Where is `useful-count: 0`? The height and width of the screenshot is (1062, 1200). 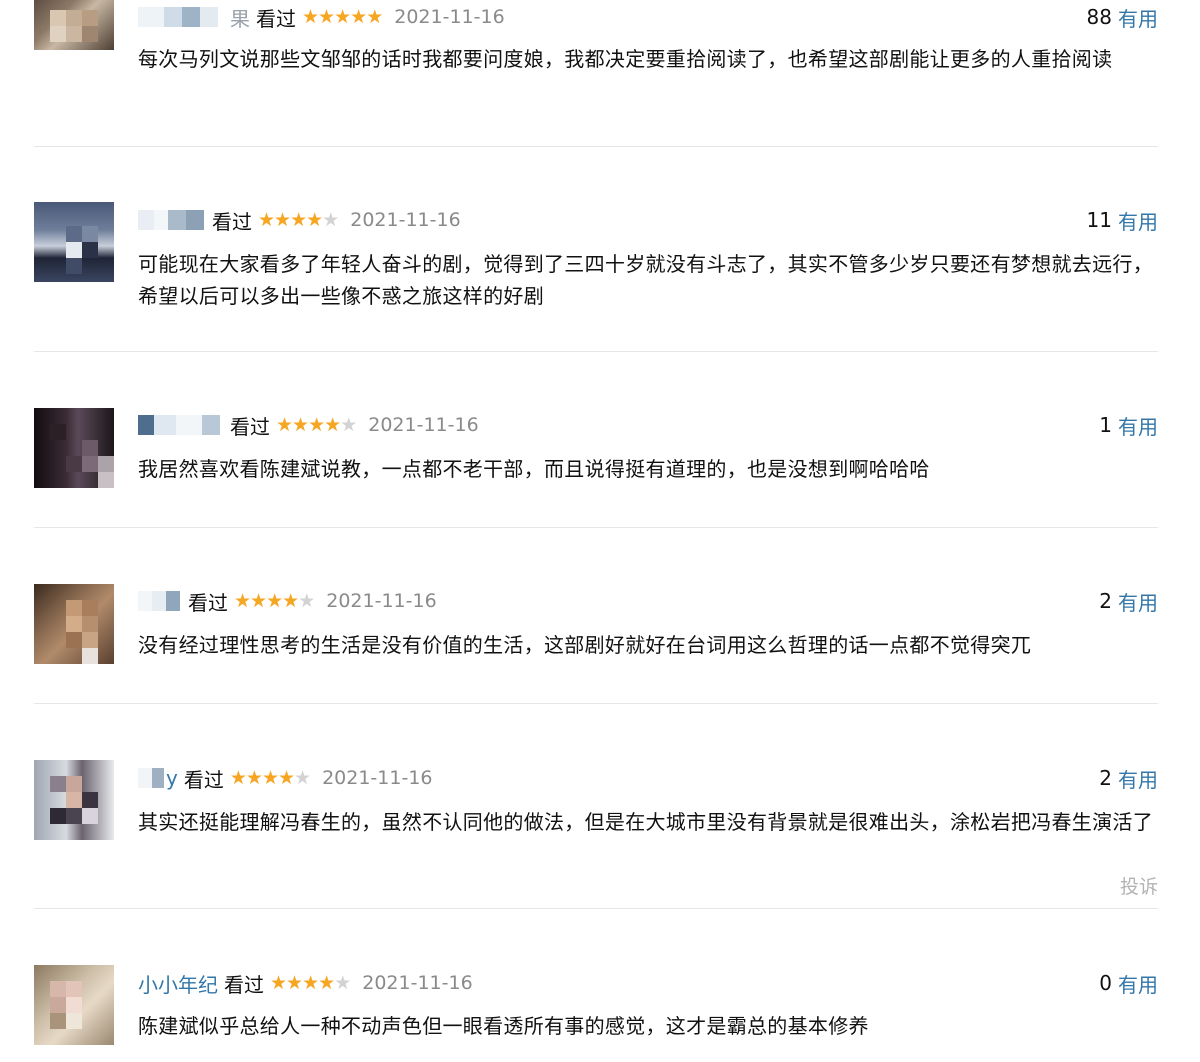 useful-count: 0 is located at coordinates (1105, 983).